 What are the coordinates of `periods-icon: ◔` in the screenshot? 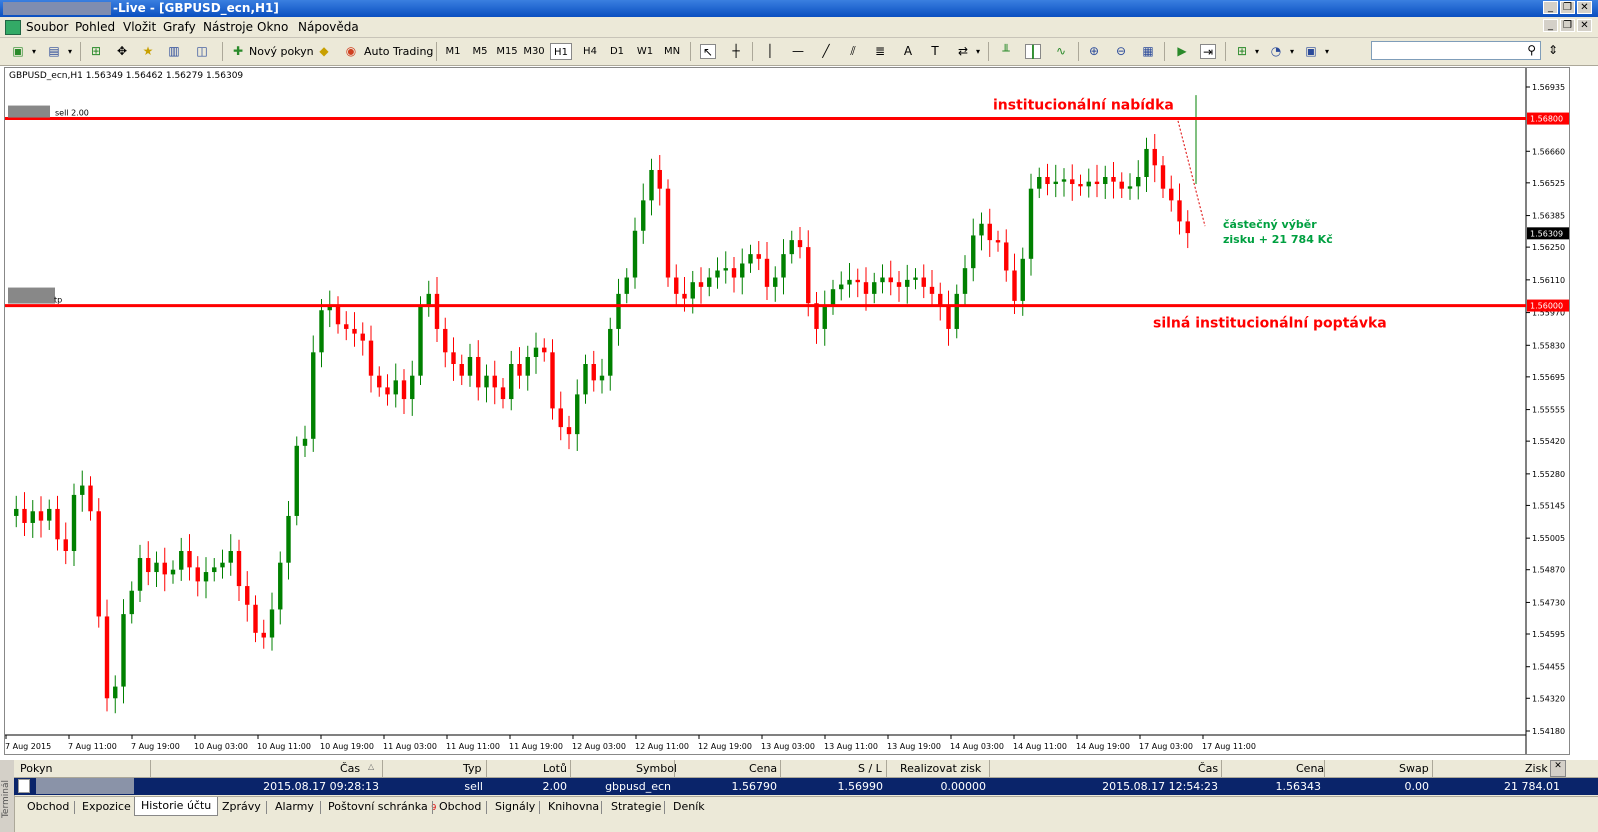 It's located at (1276, 51).